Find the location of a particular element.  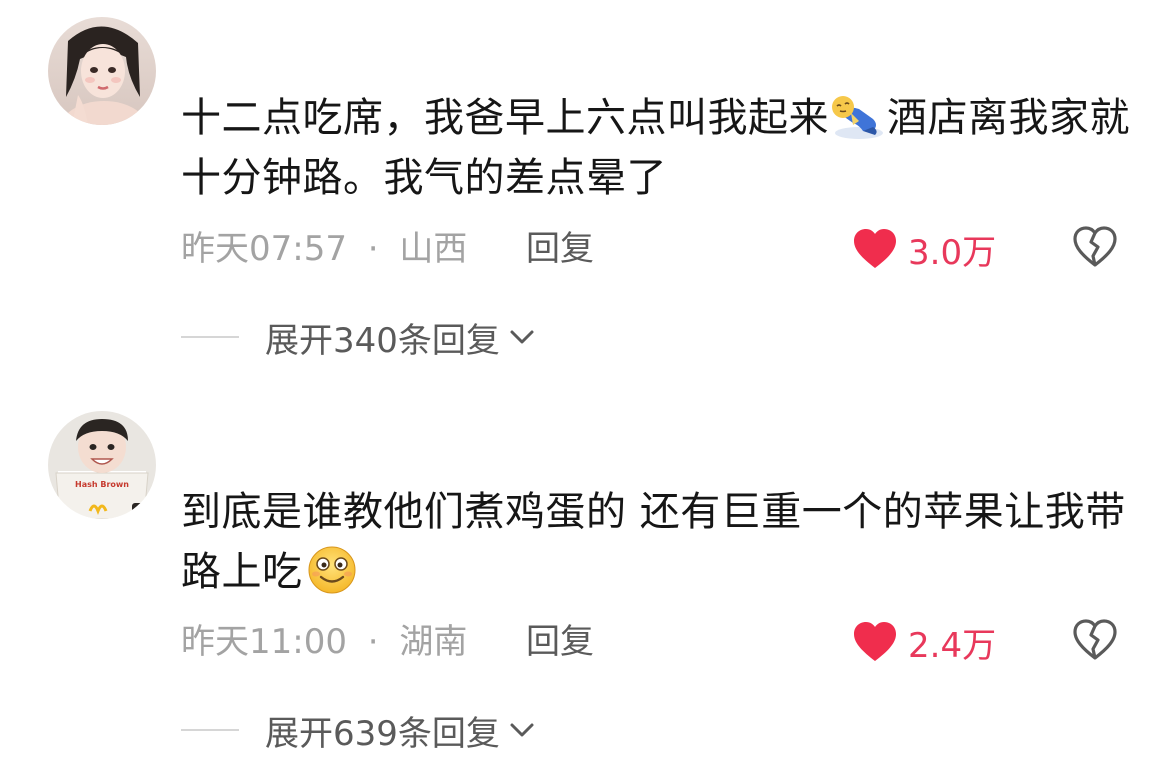

svg-text: Hash Brown is located at coordinates (102, 484).